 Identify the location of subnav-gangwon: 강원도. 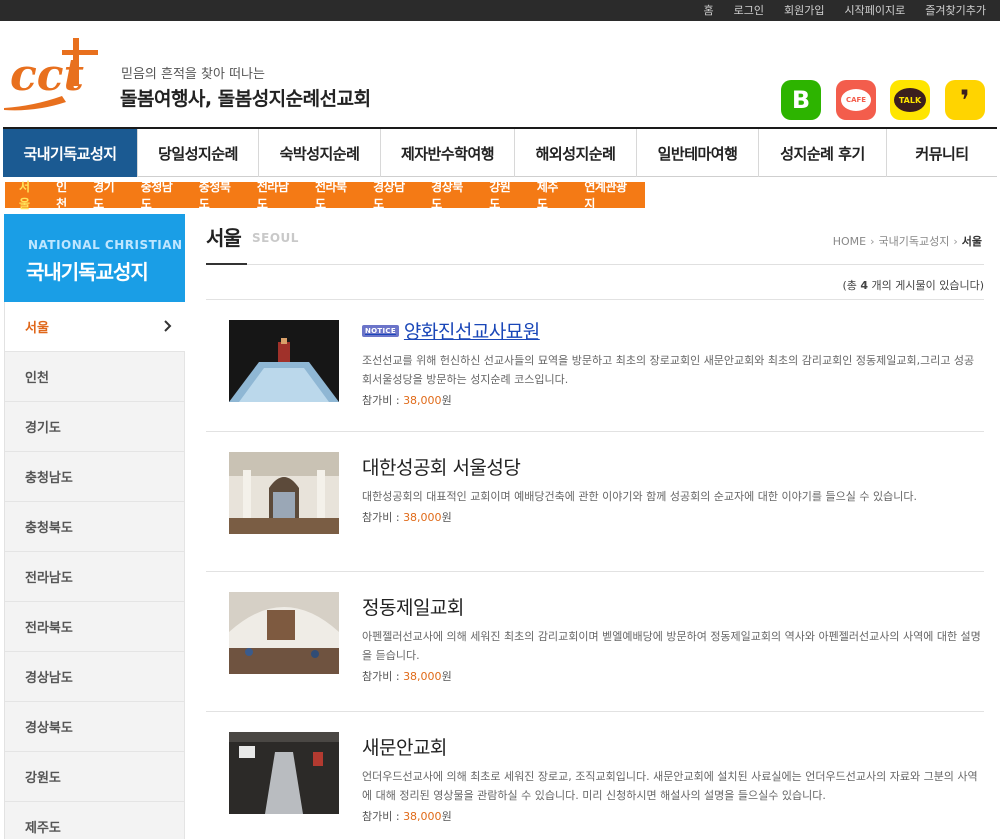
(505, 195).